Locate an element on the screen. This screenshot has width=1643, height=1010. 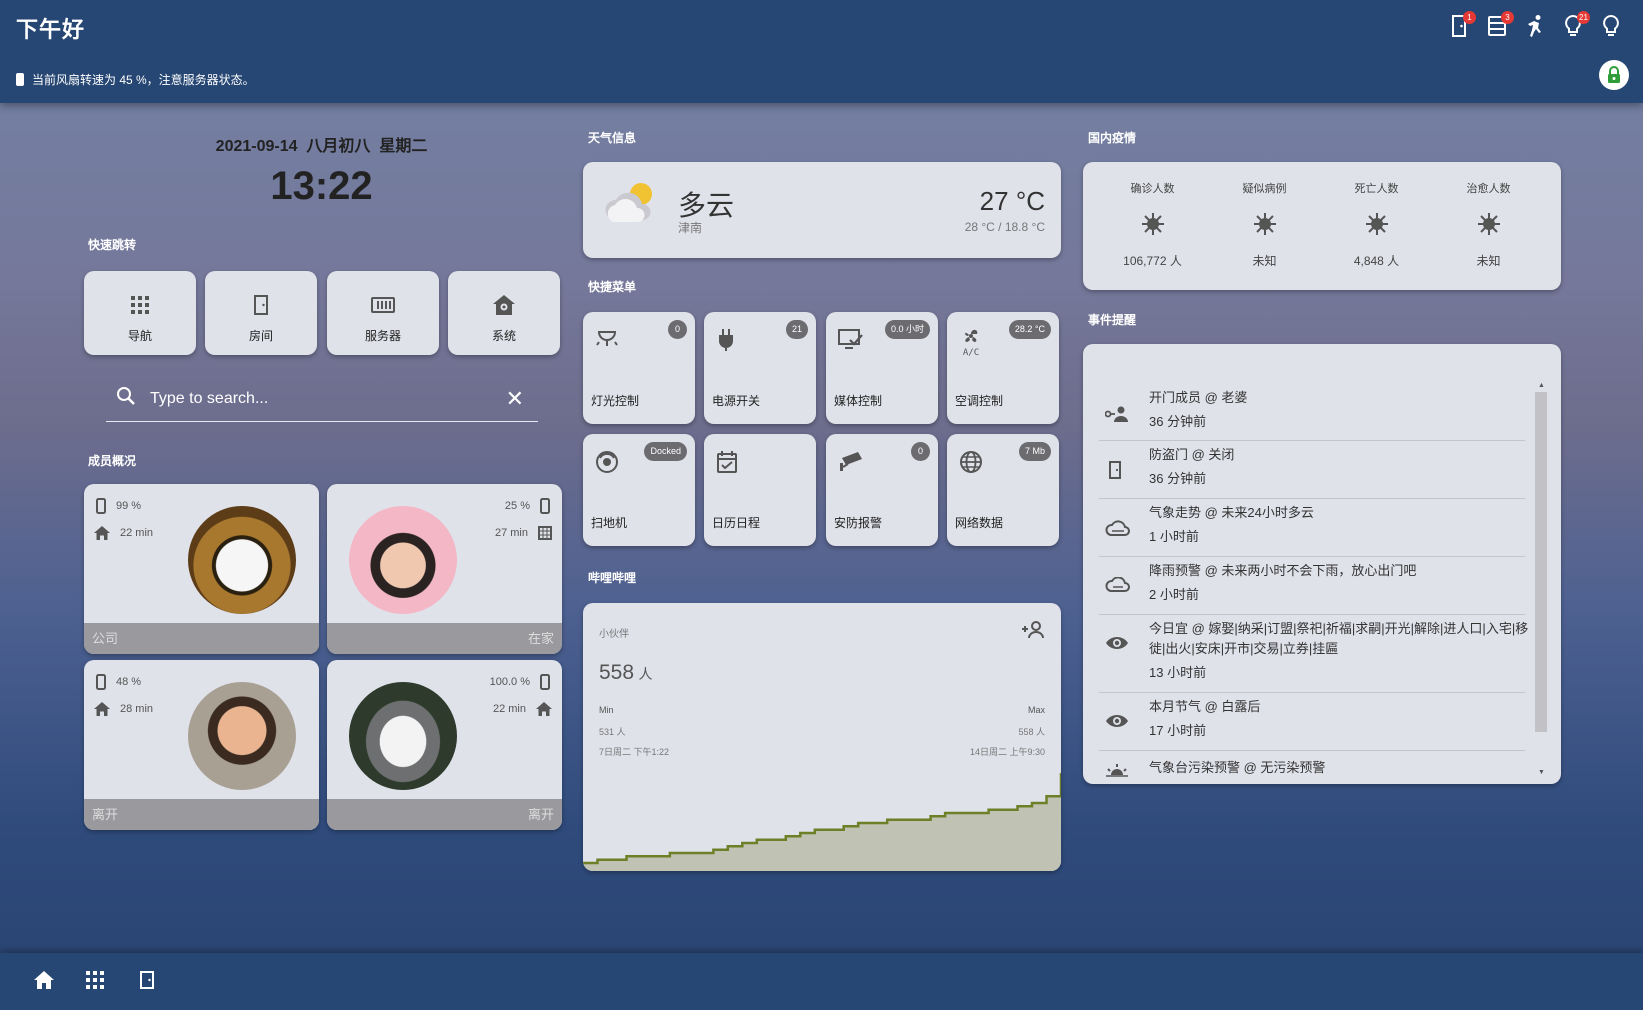
menu-security-alarm: 0 安防报警 is located at coordinates (882, 490).